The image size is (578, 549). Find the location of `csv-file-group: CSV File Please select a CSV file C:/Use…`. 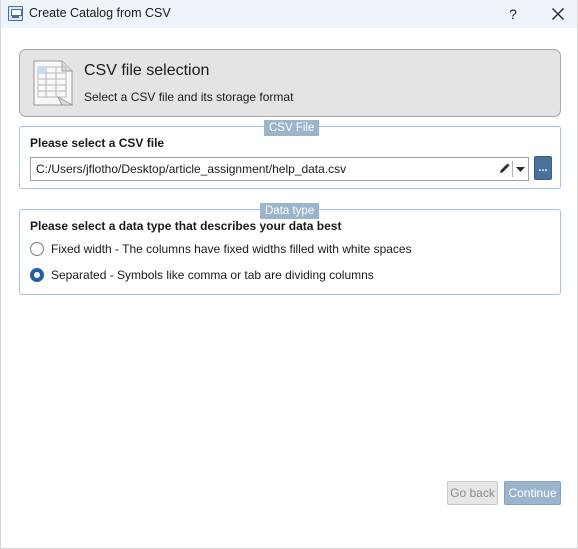

csv-file-group: CSV File Please select a CSV file C:/Use… is located at coordinates (290, 154).